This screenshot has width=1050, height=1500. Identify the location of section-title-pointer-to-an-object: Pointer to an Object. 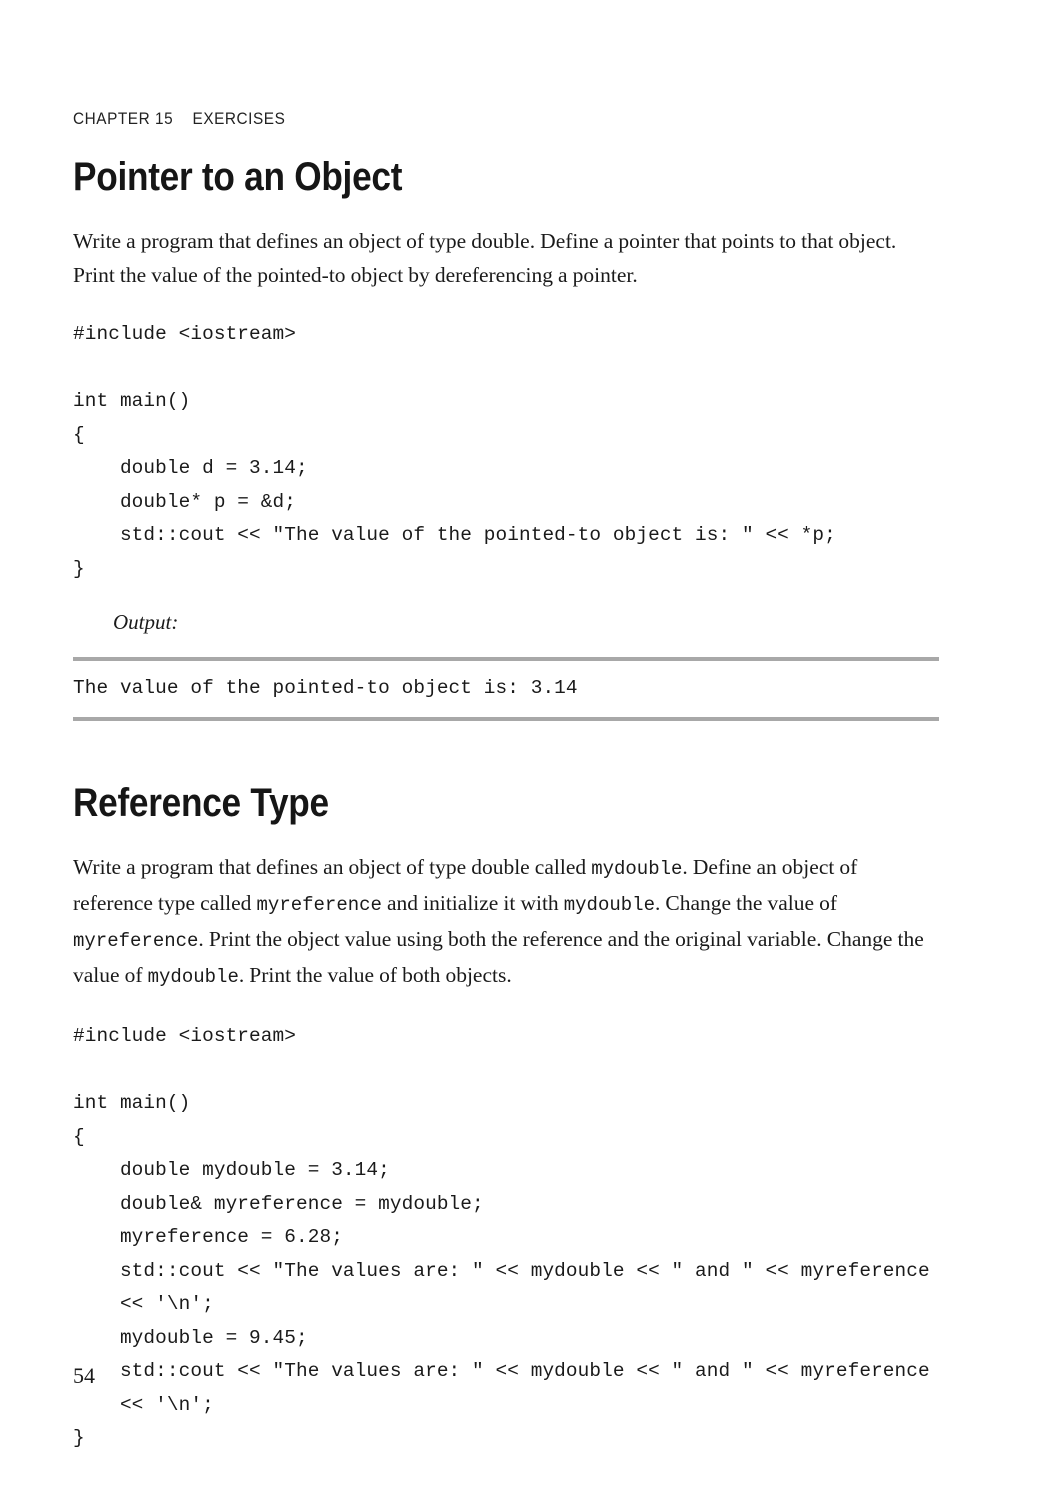
(238, 177).